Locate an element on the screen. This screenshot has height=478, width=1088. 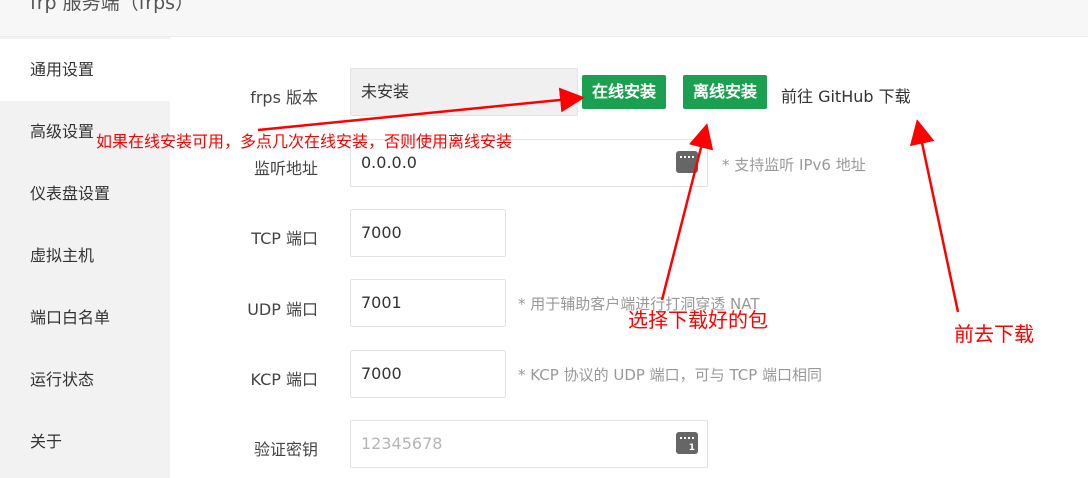
arrow-to-github-link is located at coordinates (934, 216).